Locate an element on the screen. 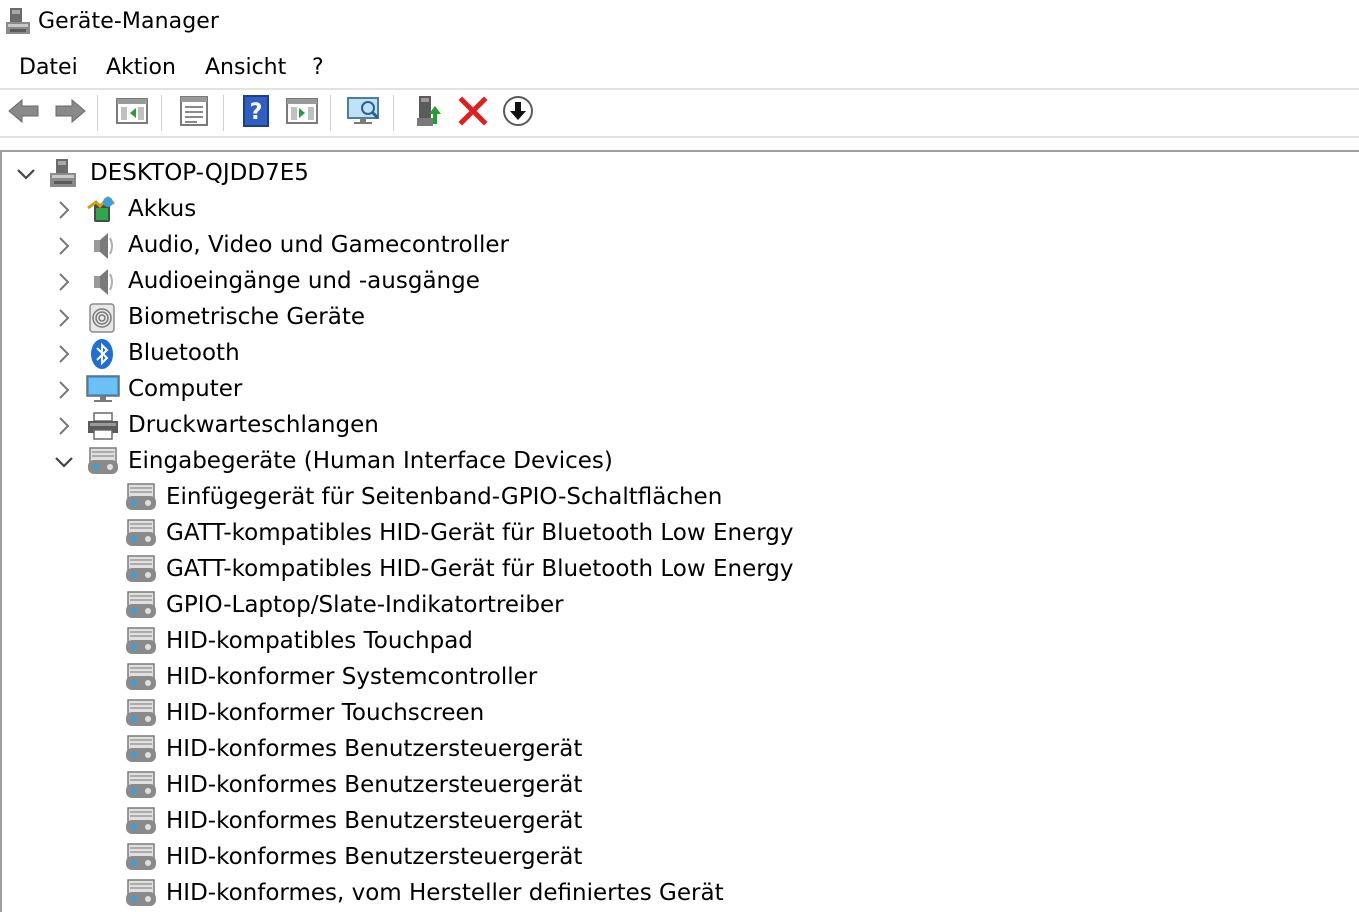  category-computer: Computer is located at coordinates (677, 390).